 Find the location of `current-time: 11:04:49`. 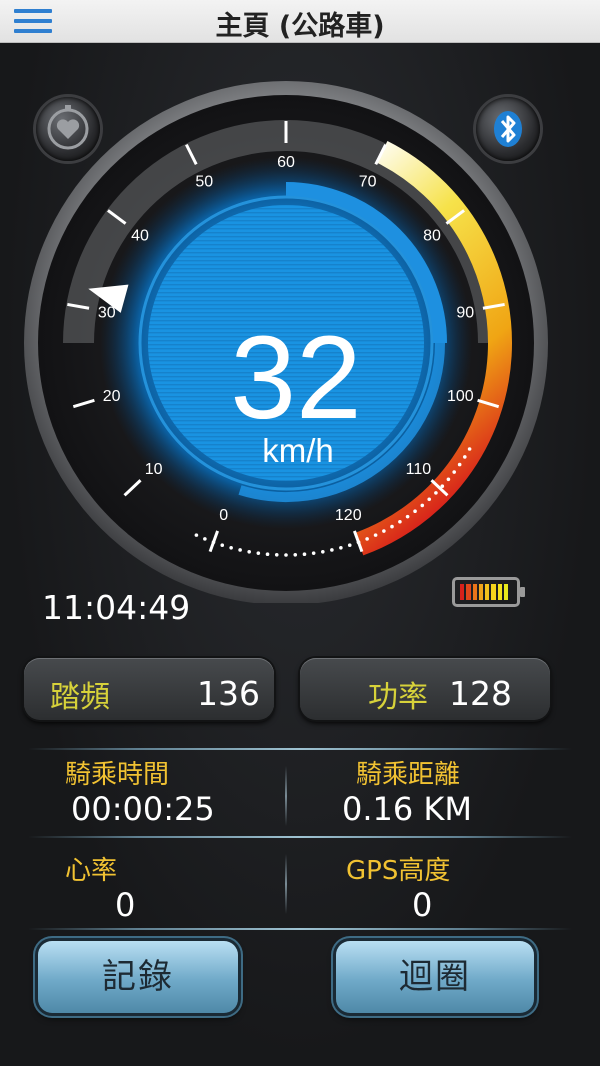

current-time: 11:04:49 is located at coordinates (116, 607).